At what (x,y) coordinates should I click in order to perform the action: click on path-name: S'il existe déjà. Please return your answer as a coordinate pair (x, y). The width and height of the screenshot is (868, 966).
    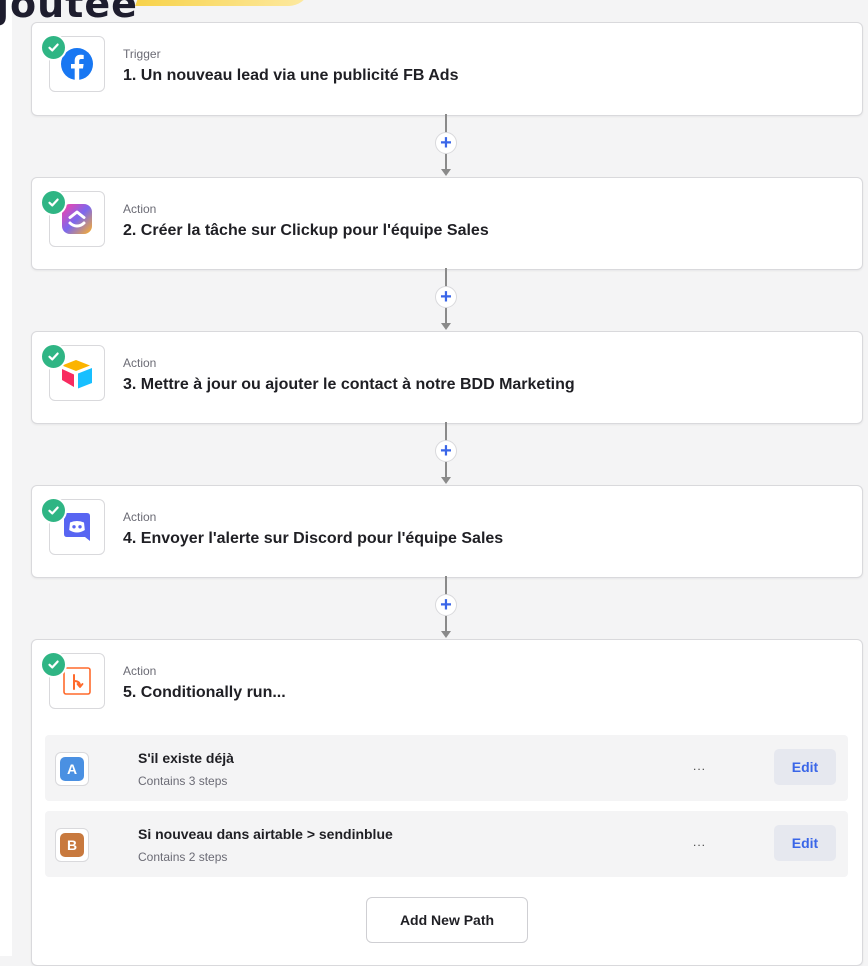
    Looking at the image, I should click on (186, 758).